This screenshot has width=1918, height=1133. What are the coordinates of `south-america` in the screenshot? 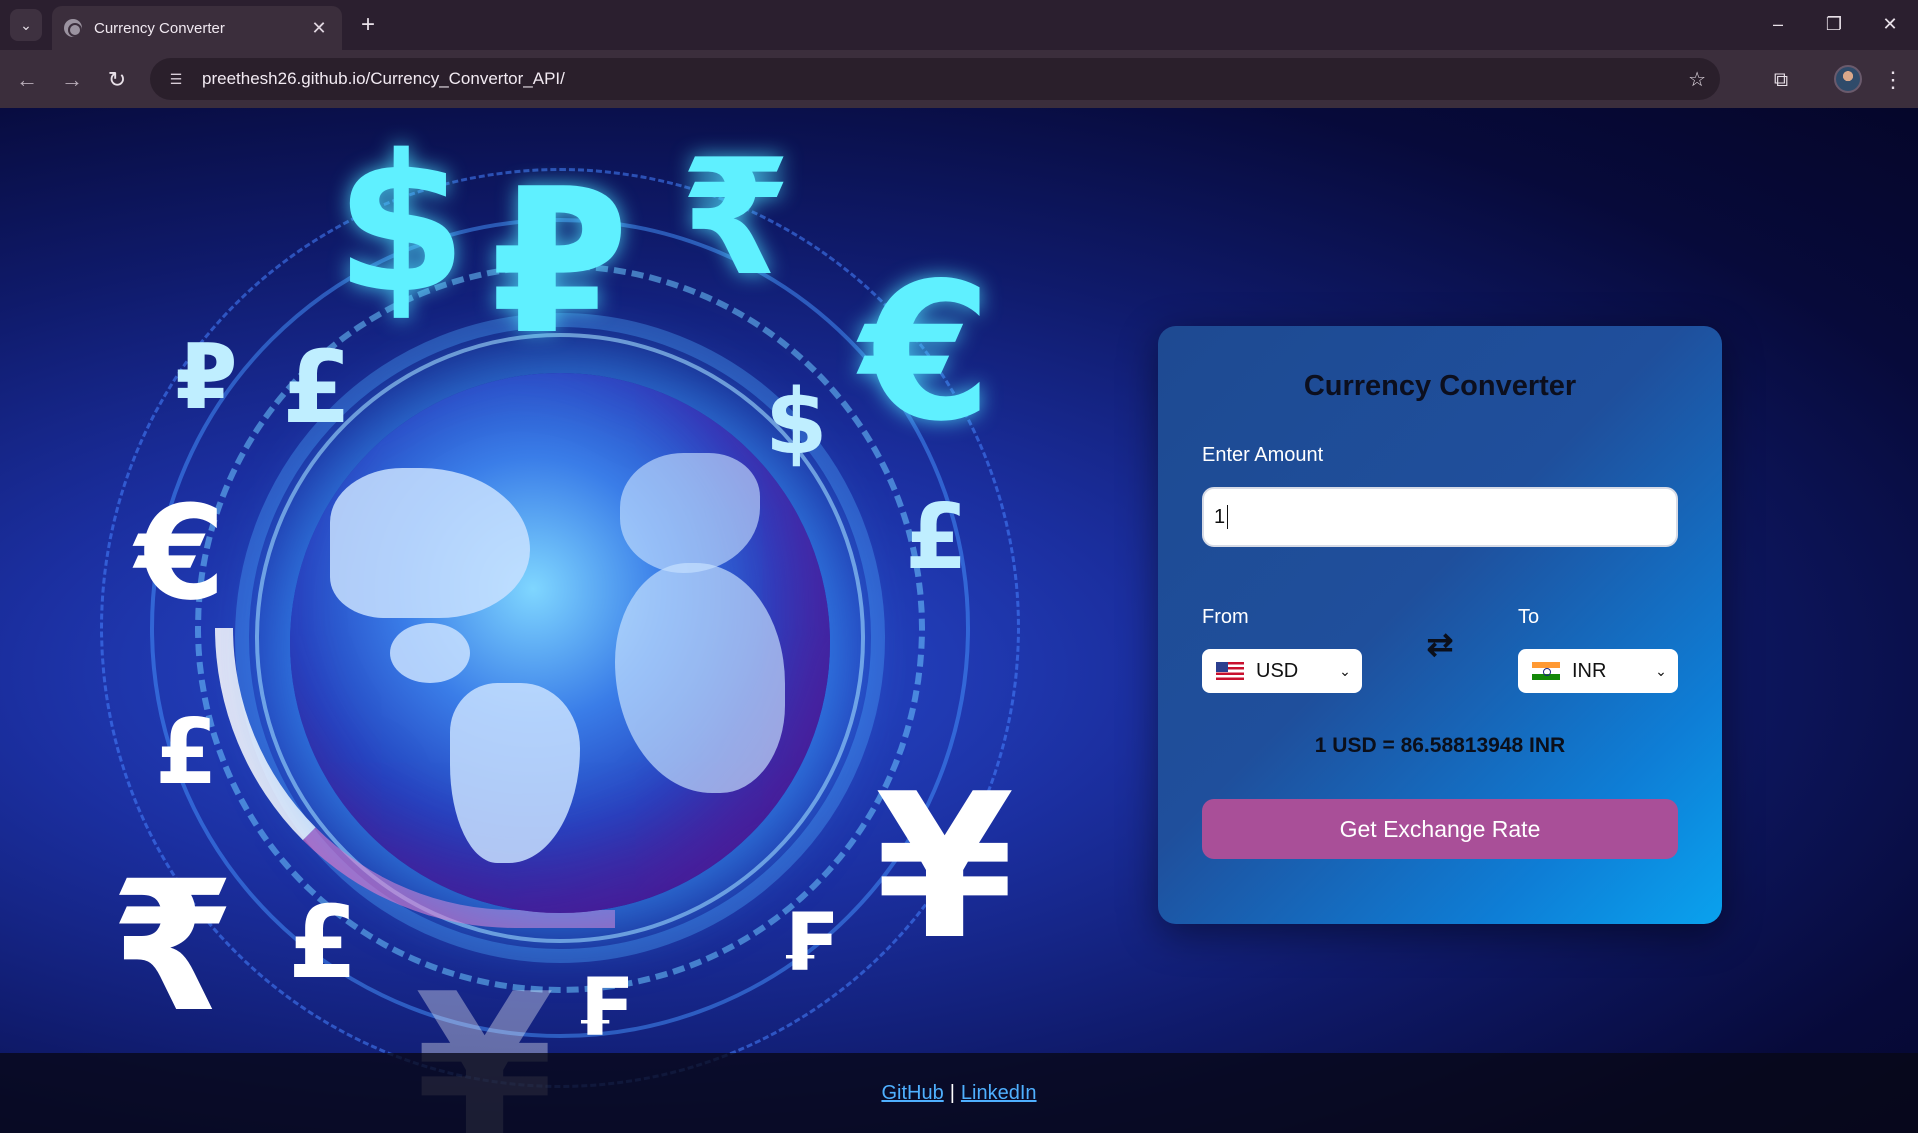 It's located at (515, 773).